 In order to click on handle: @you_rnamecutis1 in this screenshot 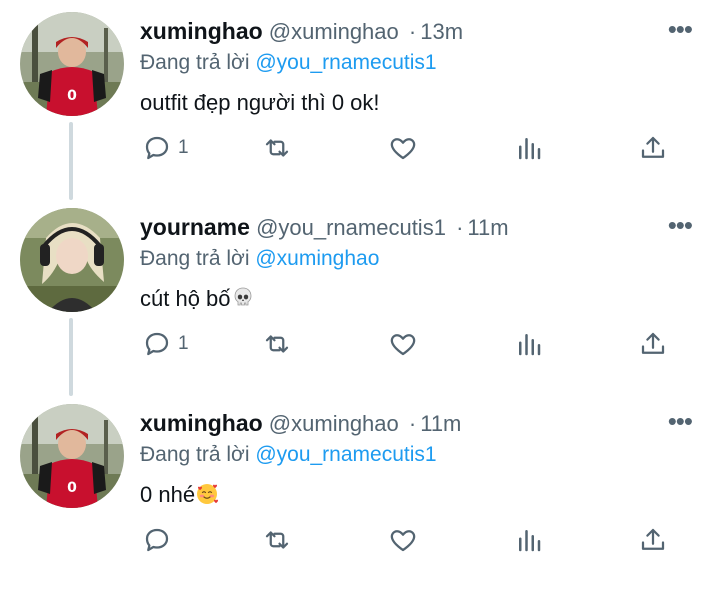, I will do `click(351, 227)`.